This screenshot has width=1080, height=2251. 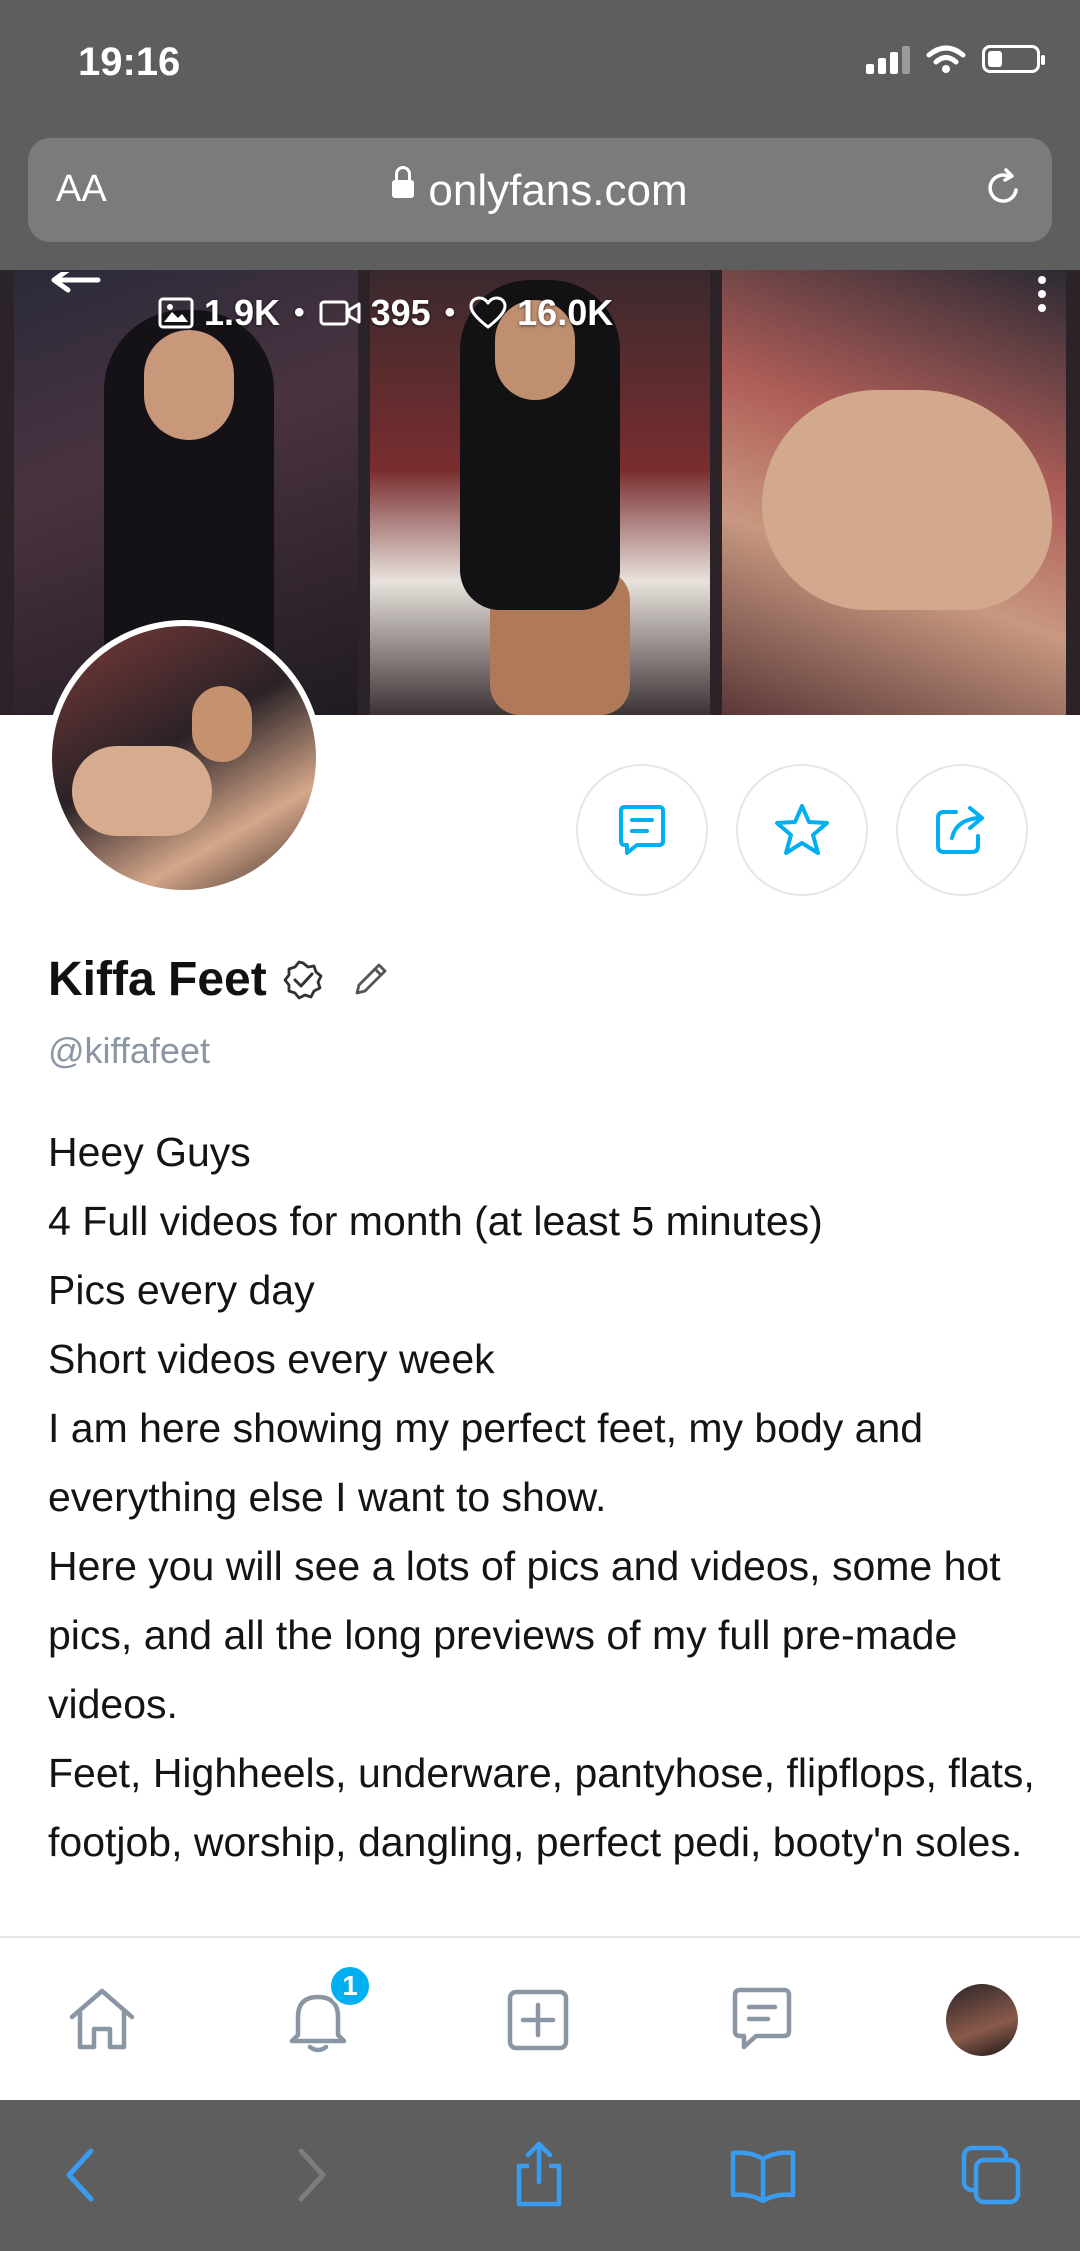 I want to click on profile-display-name: Kiffa Feet, so click(x=157, y=979).